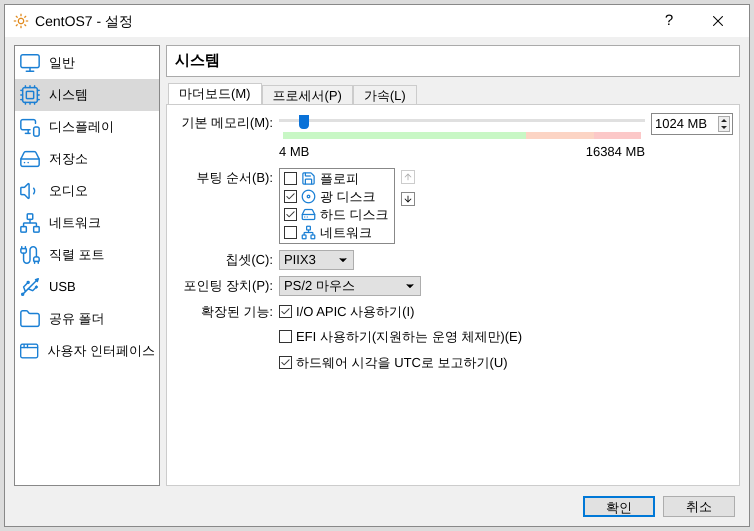  I want to click on usb-icon, so click(30, 287).